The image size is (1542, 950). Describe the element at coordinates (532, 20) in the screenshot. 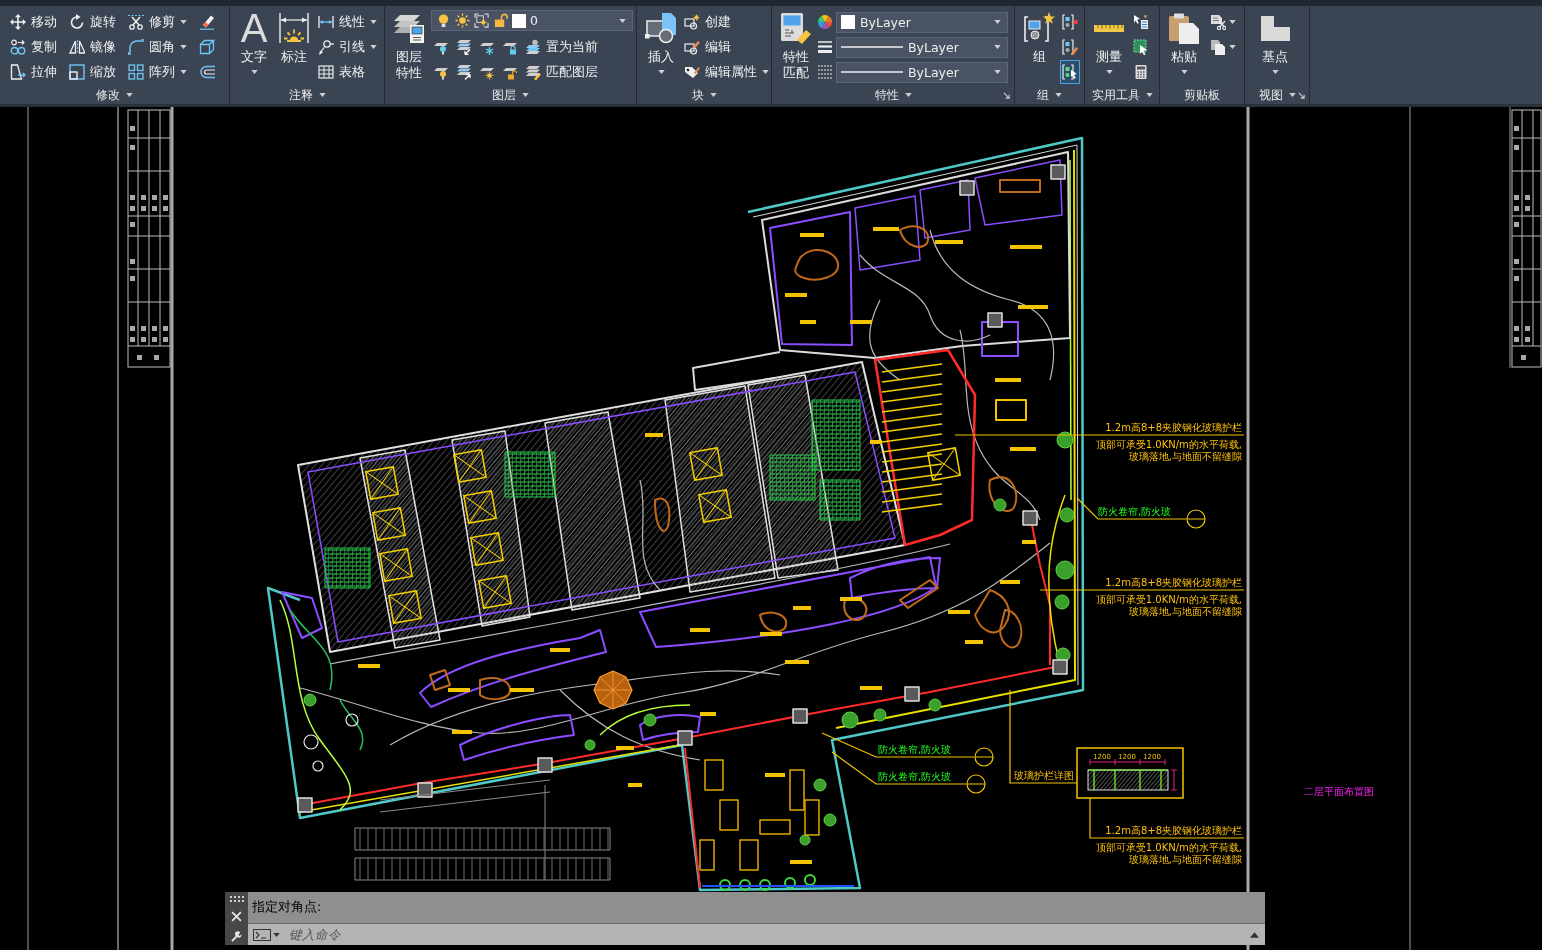

I see `layer-dropdown: 0` at that location.